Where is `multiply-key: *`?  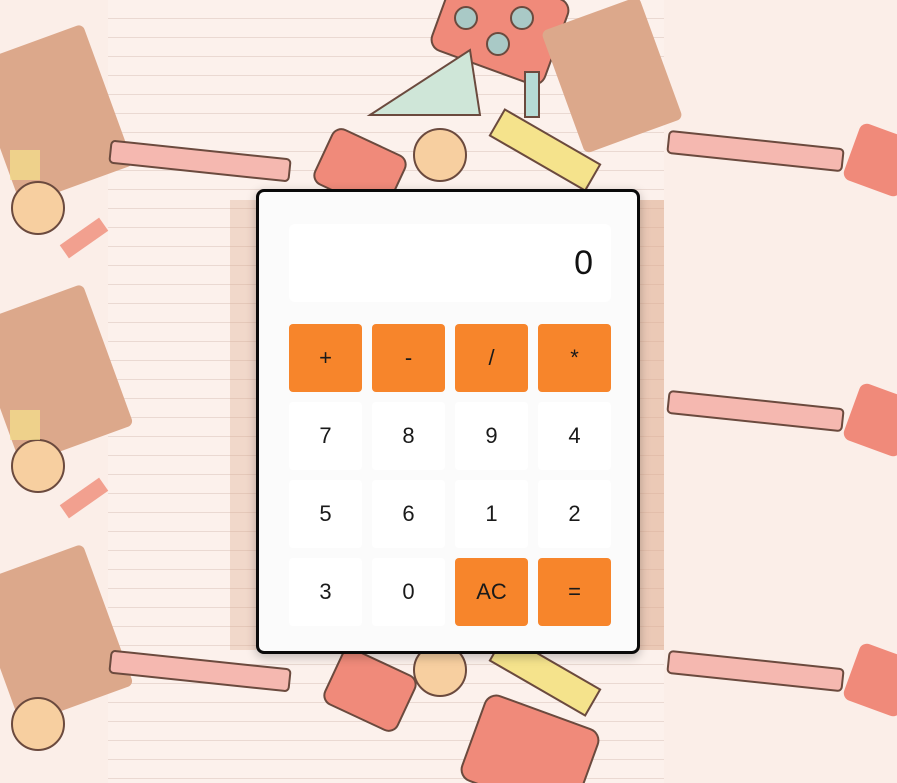
multiply-key: * is located at coordinates (574, 358).